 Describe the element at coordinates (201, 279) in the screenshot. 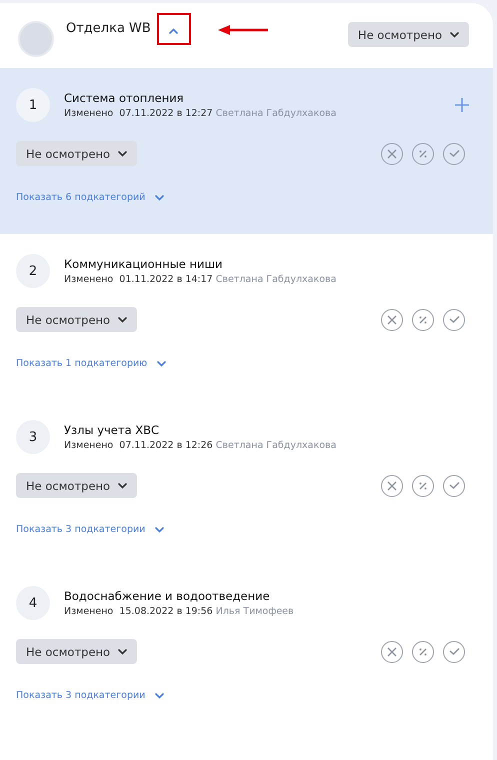

I see `modified-info: Изменено 01.11.2022 в 14:17 Светлана Габдулхакова` at that location.